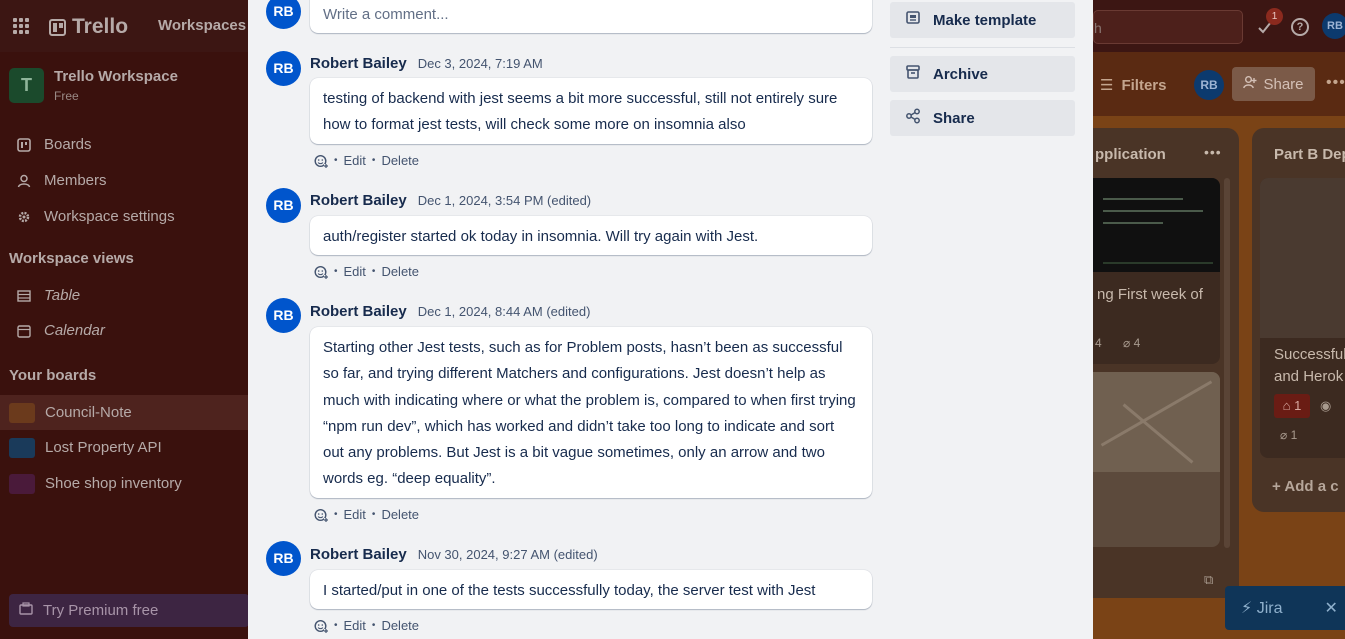 The width and height of the screenshot is (1345, 639). I want to click on card-label-badge: ⌂ 1, so click(1292, 406).